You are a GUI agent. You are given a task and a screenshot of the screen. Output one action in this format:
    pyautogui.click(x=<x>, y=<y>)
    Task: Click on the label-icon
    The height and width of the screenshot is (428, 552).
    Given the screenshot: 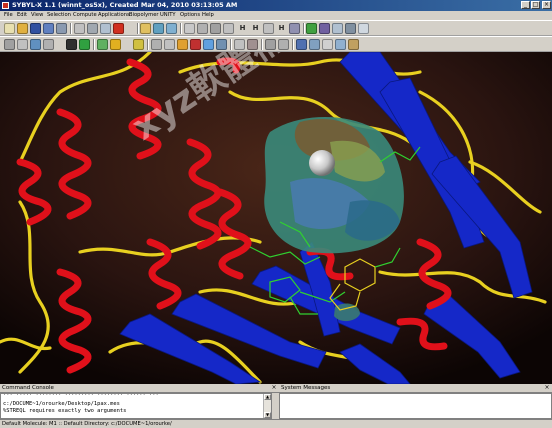 What is the action you would take?
    pyautogui.click(x=145, y=28)
    